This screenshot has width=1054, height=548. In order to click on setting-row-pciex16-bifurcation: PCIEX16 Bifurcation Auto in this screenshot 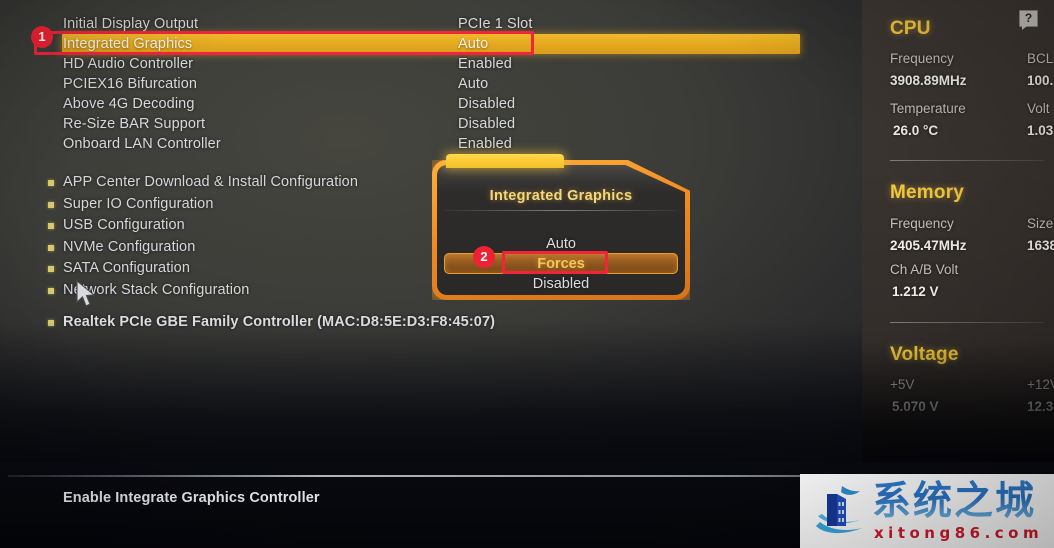, I will do `click(431, 84)`.